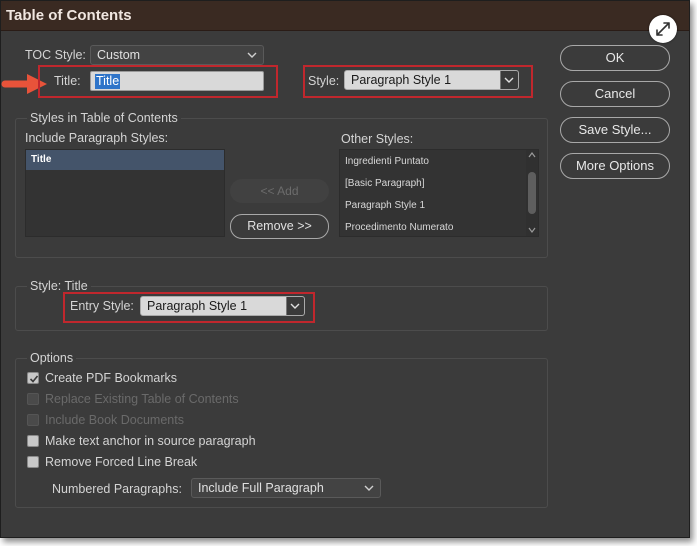 The image size is (697, 546). I want to click on entry-style-dropdown: Paragraph Style 1, so click(222, 306).